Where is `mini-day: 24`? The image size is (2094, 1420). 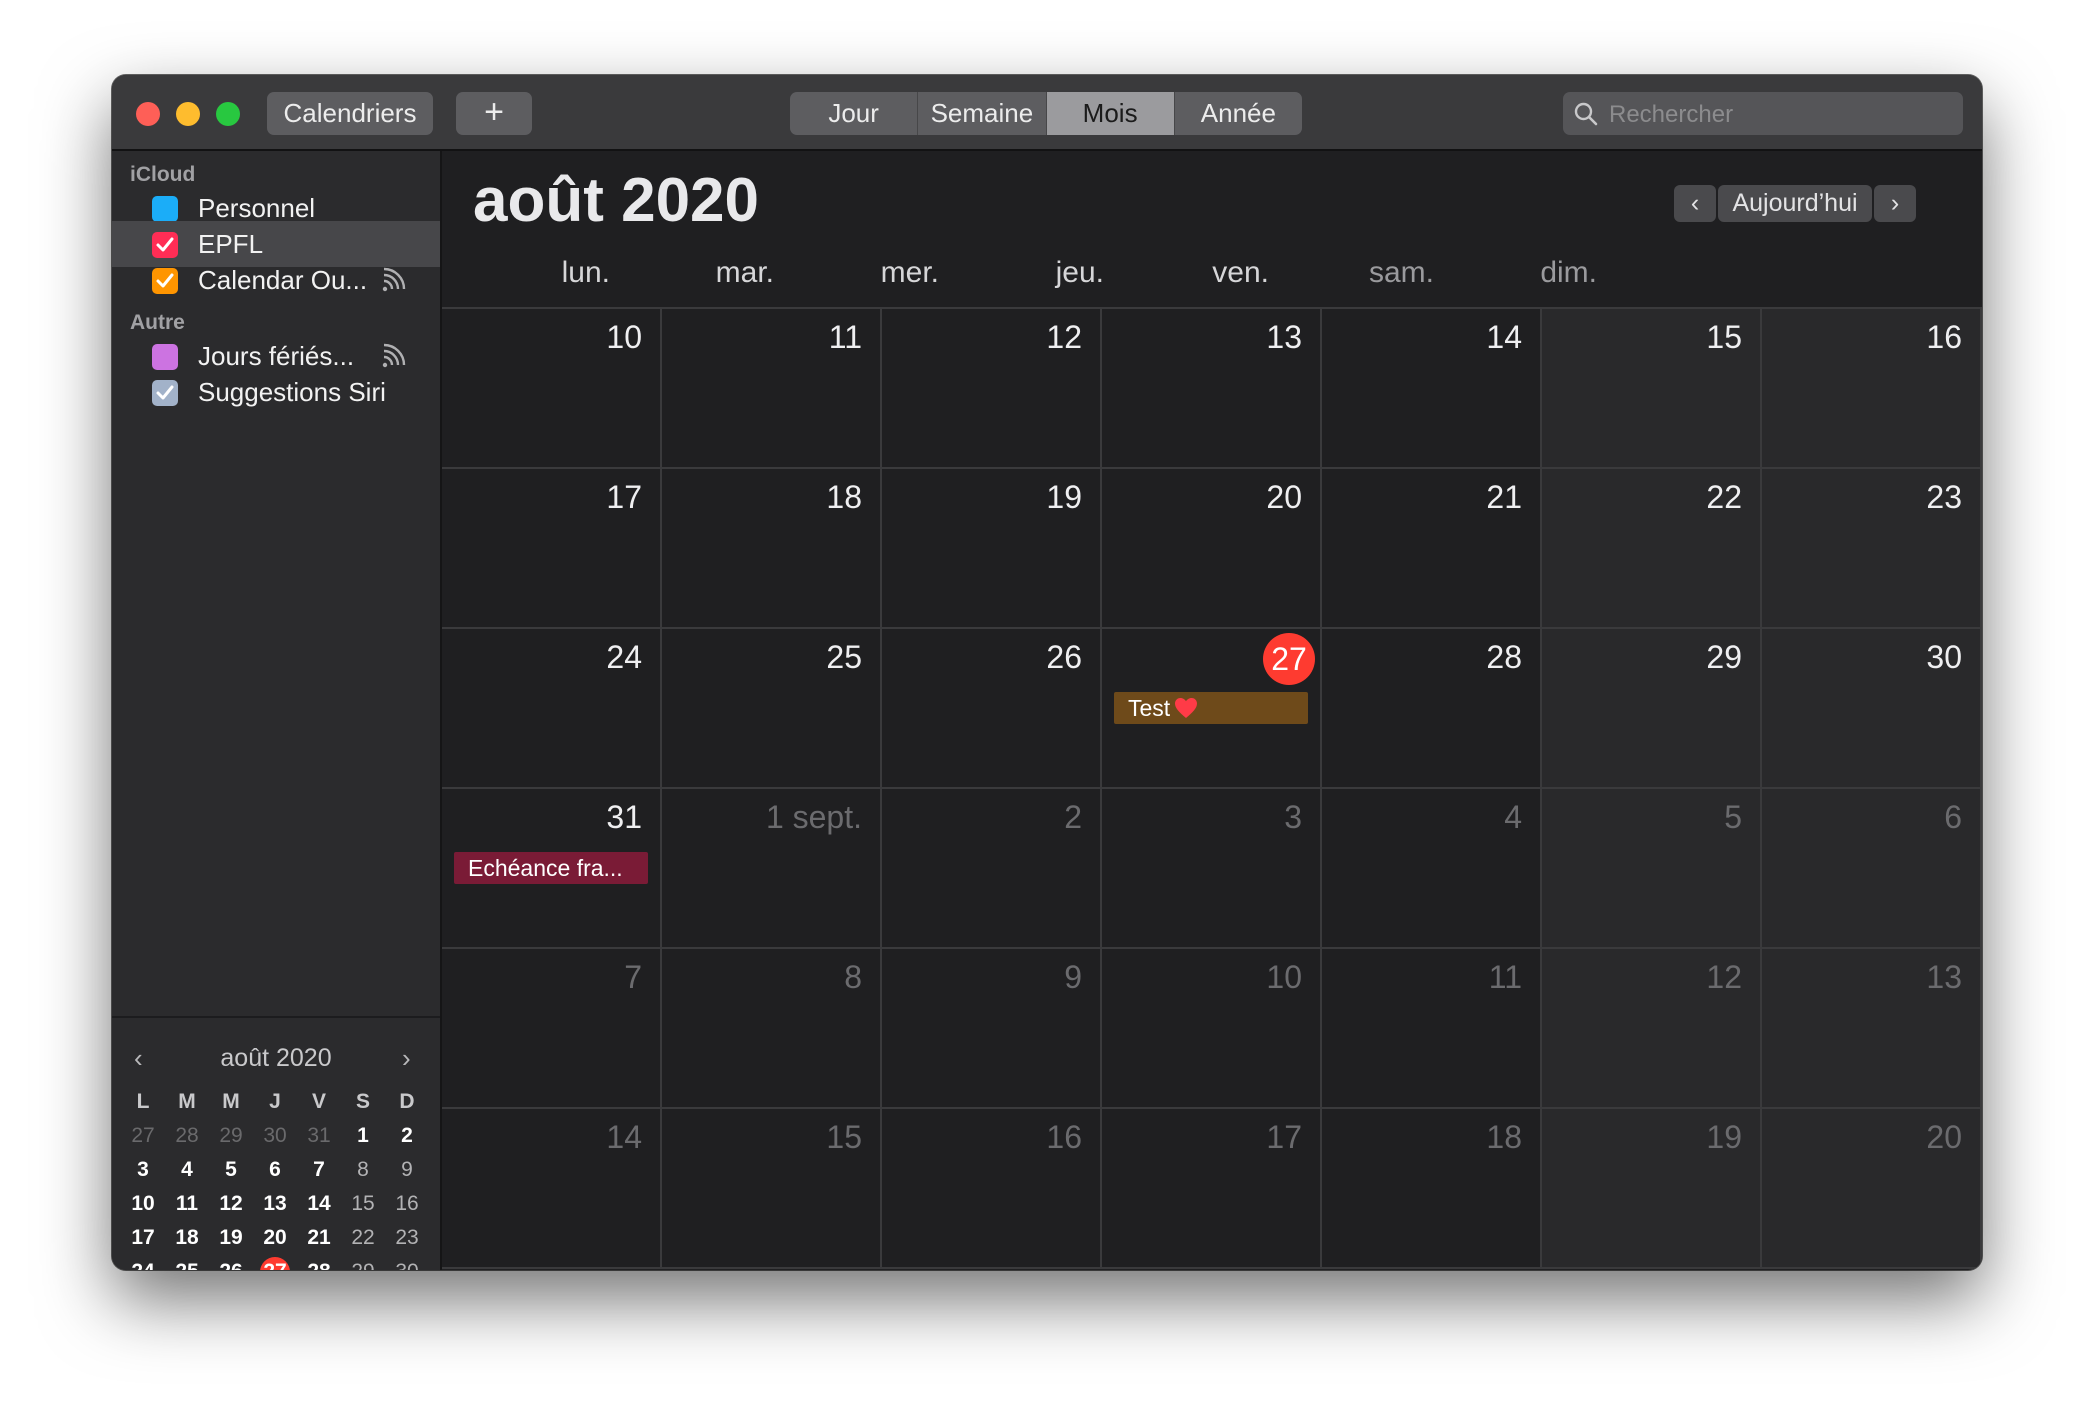 mini-day: 24 is located at coordinates (143, 1262).